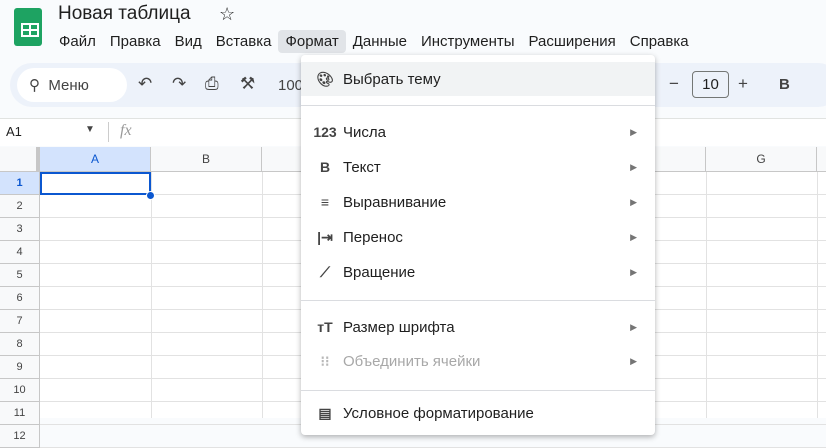 The width and height of the screenshot is (826, 448). What do you see at coordinates (325, 132) in the screenshot?
I see `numbers-icon: 123` at bounding box center [325, 132].